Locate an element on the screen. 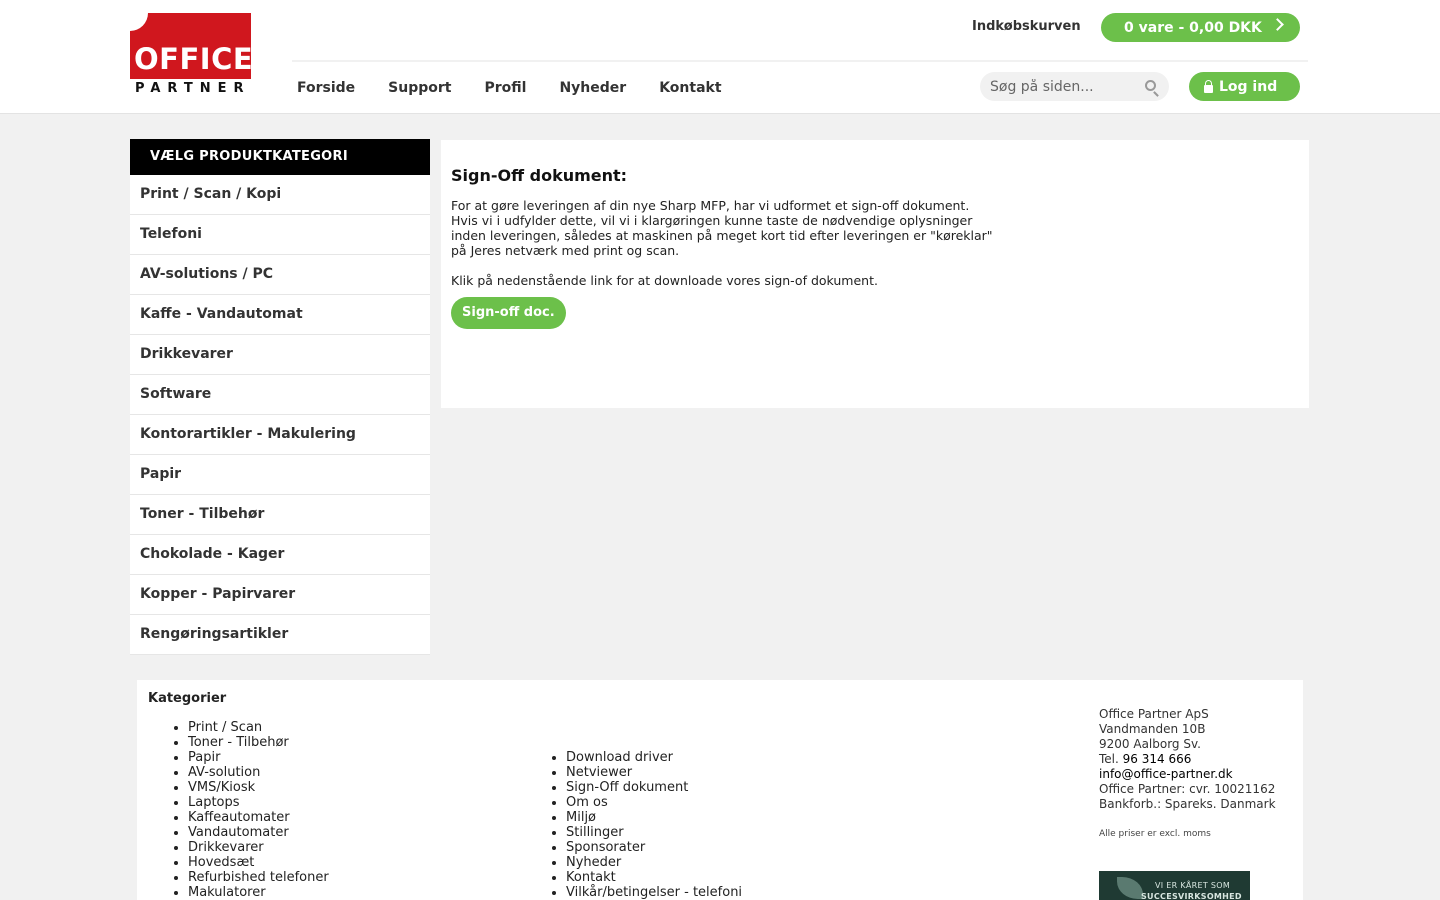 This screenshot has height=900, width=1440. login-label: Log ind is located at coordinates (1248, 86).